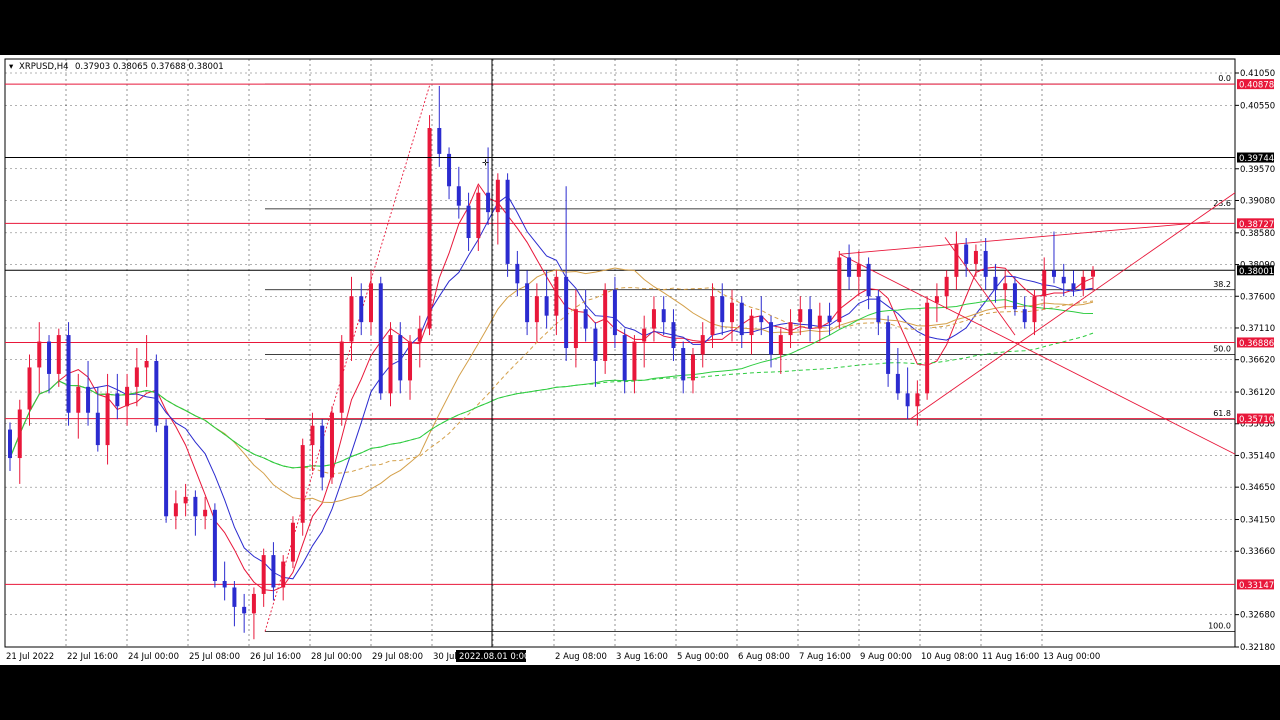  What do you see at coordinates (1257, 361) in the screenshot?
I see `price-tick-label: 0.36620` at bounding box center [1257, 361].